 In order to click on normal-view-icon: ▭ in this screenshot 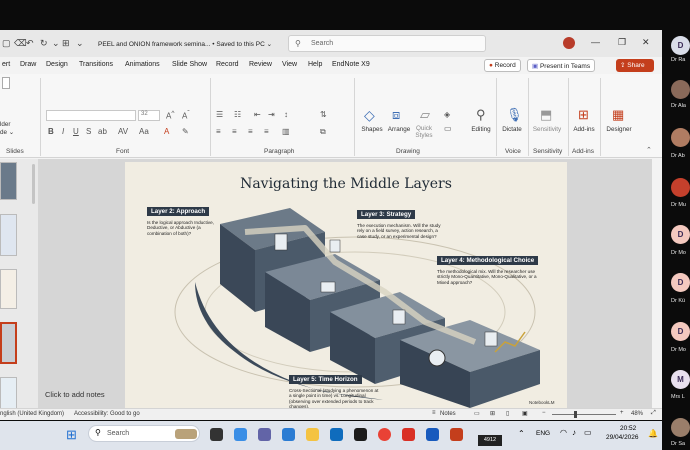, I will do `click(477, 413)`.